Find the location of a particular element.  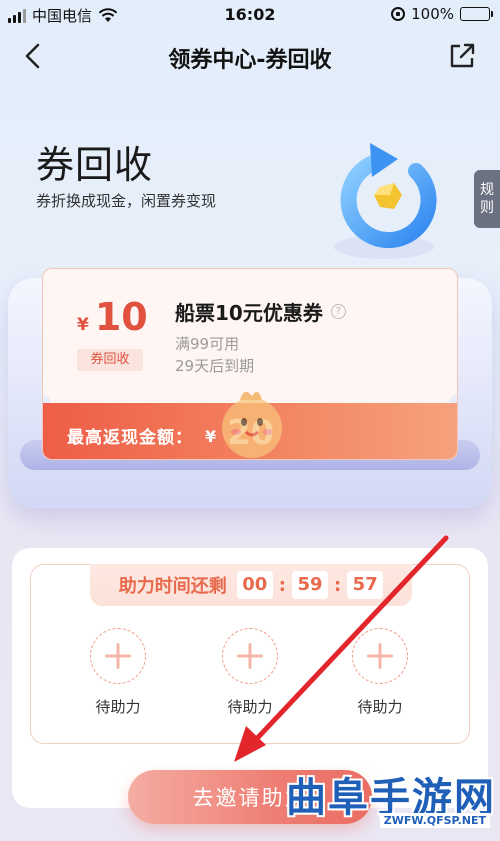

back-button is located at coordinates (34, 56).